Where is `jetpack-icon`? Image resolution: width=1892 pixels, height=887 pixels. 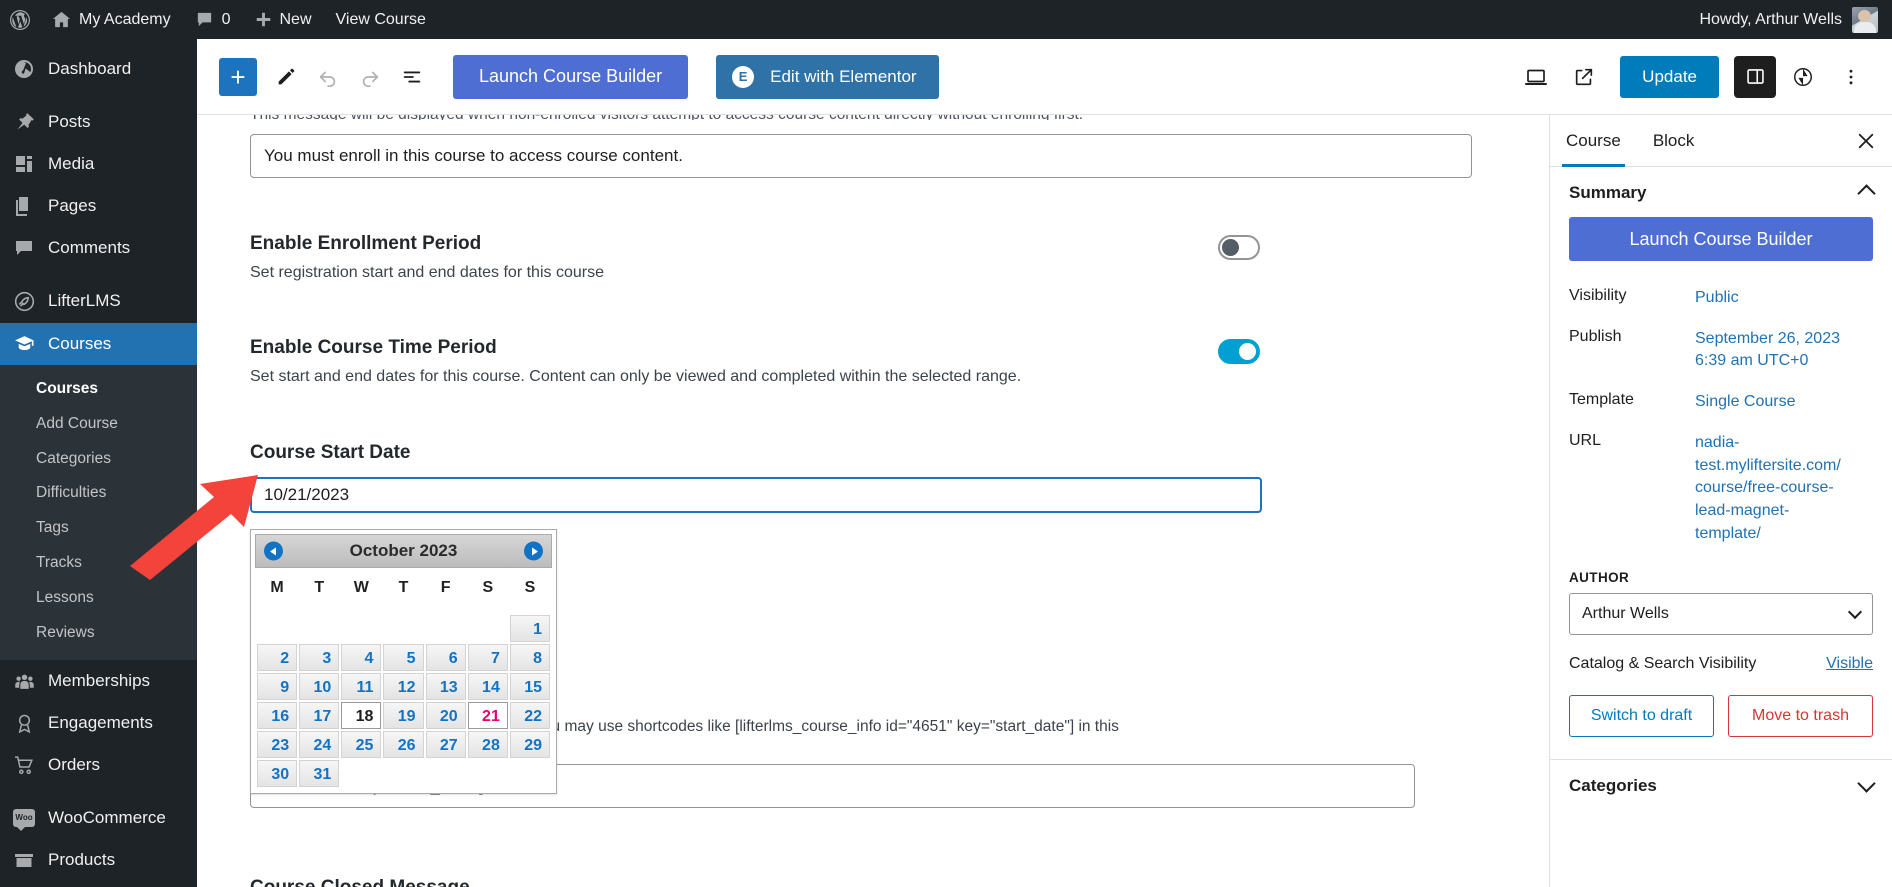 jetpack-icon is located at coordinates (1803, 77).